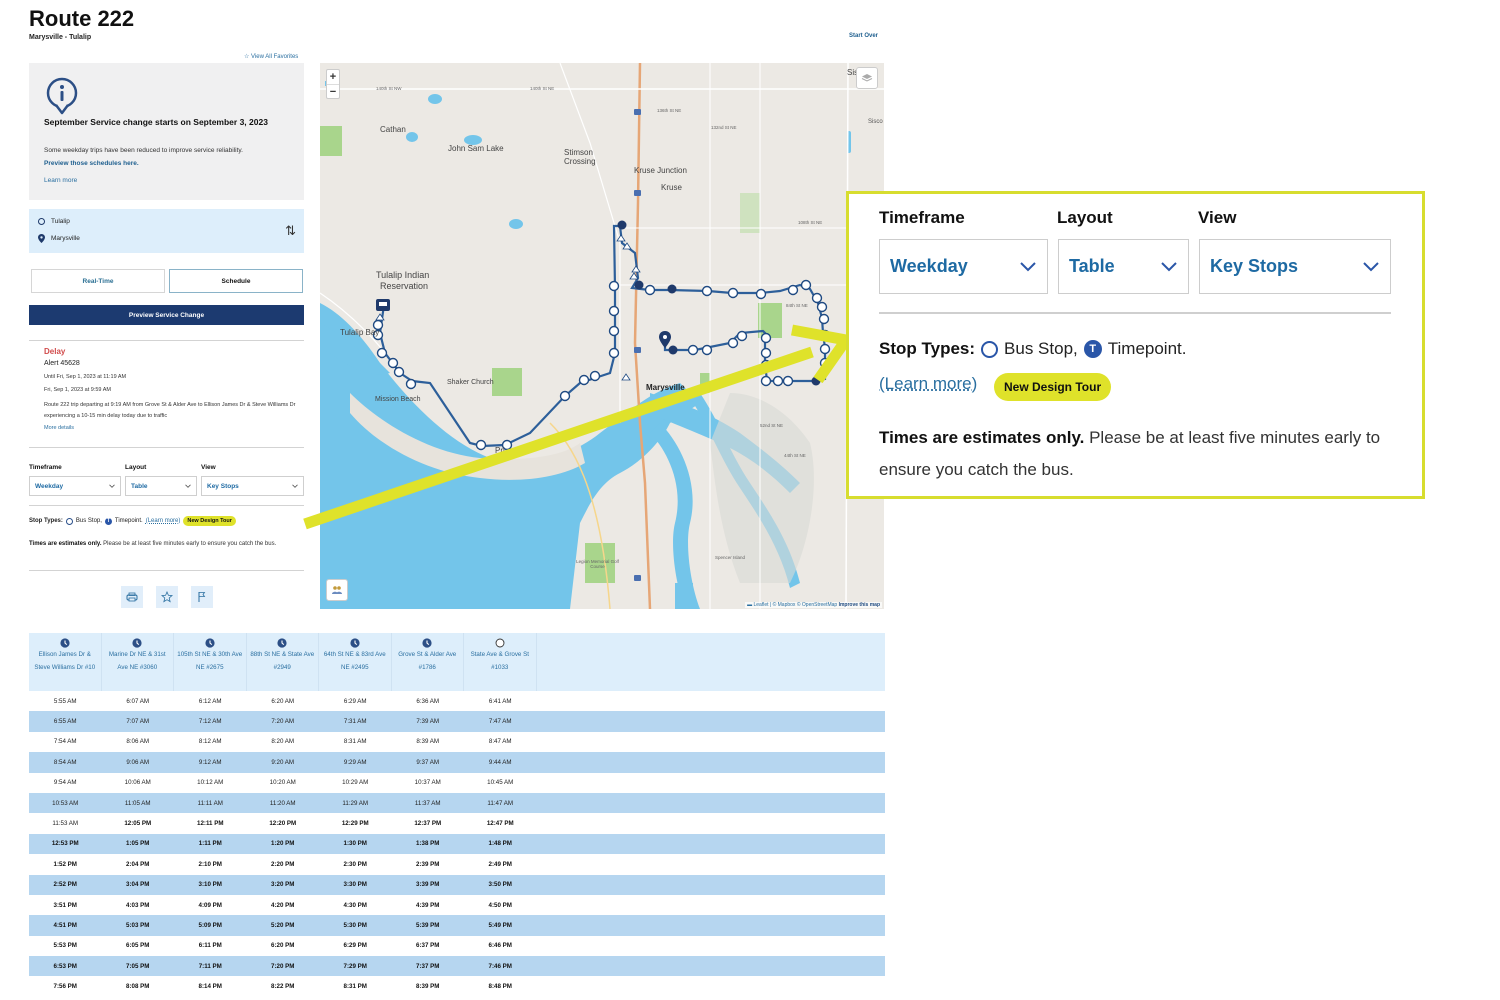 This screenshot has width=1500, height=1000. What do you see at coordinates (171, 428) in the screenshot?
I see `more-details-link: More details` at bounding box center [171, 428].